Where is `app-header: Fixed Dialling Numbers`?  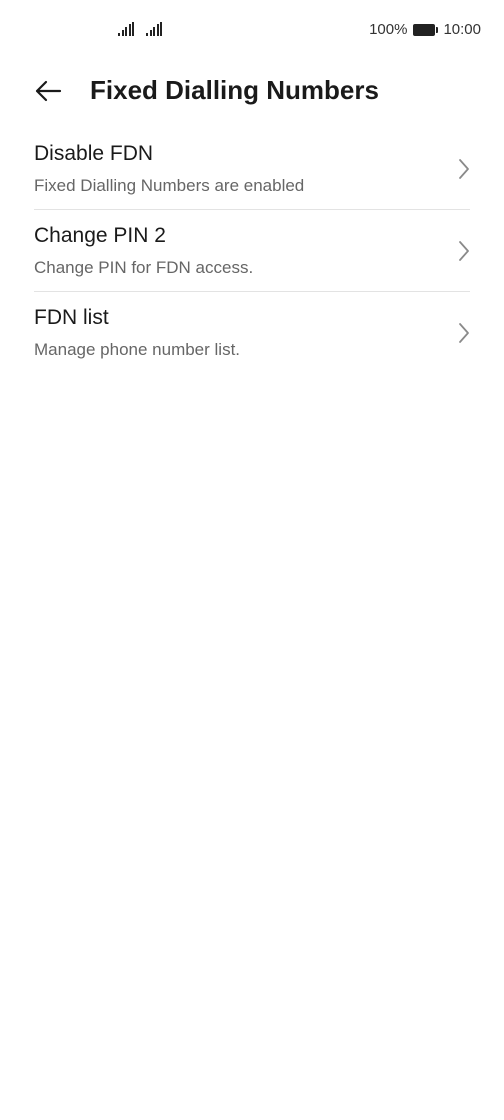
app-header: Fixed Dialling Numbers is located at coordinates (252, 91).